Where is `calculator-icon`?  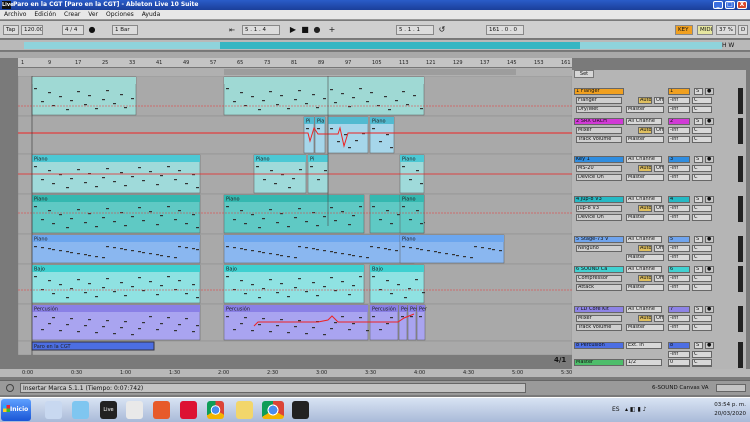 calculator-icon is located at coordinates (53, 410).